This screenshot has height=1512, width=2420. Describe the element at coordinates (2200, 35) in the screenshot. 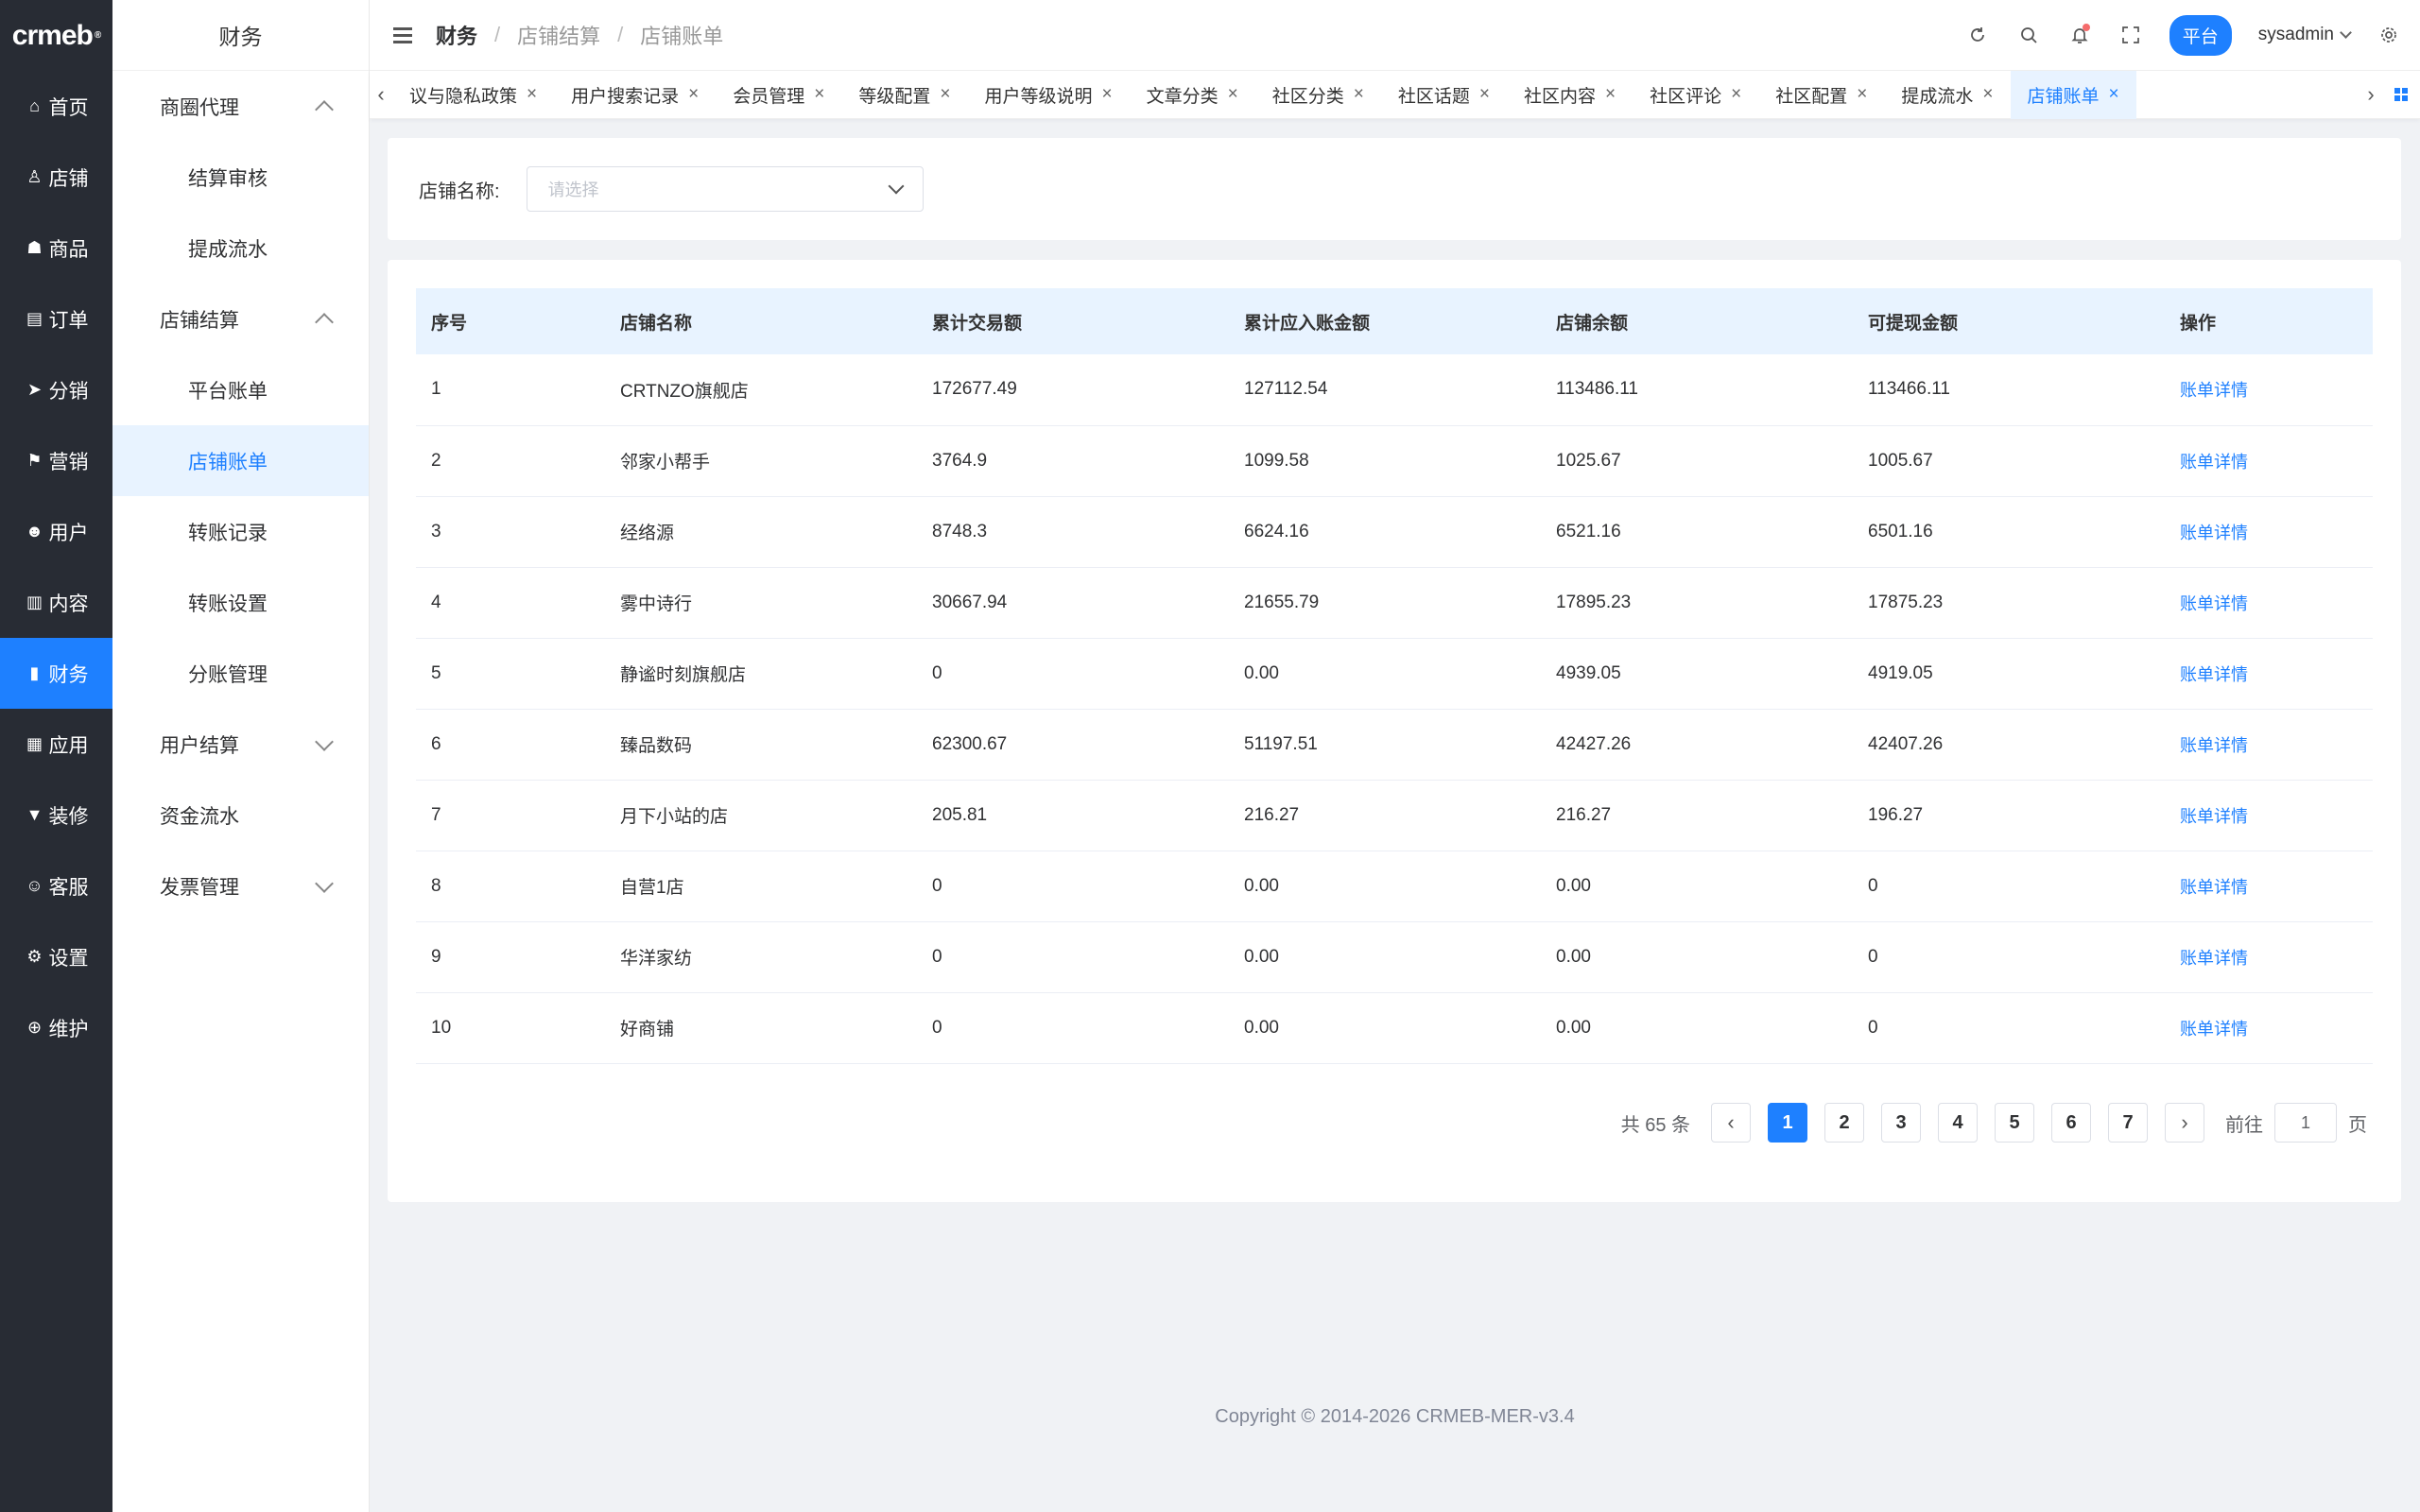

I see `platform-button: 平台` at that location.